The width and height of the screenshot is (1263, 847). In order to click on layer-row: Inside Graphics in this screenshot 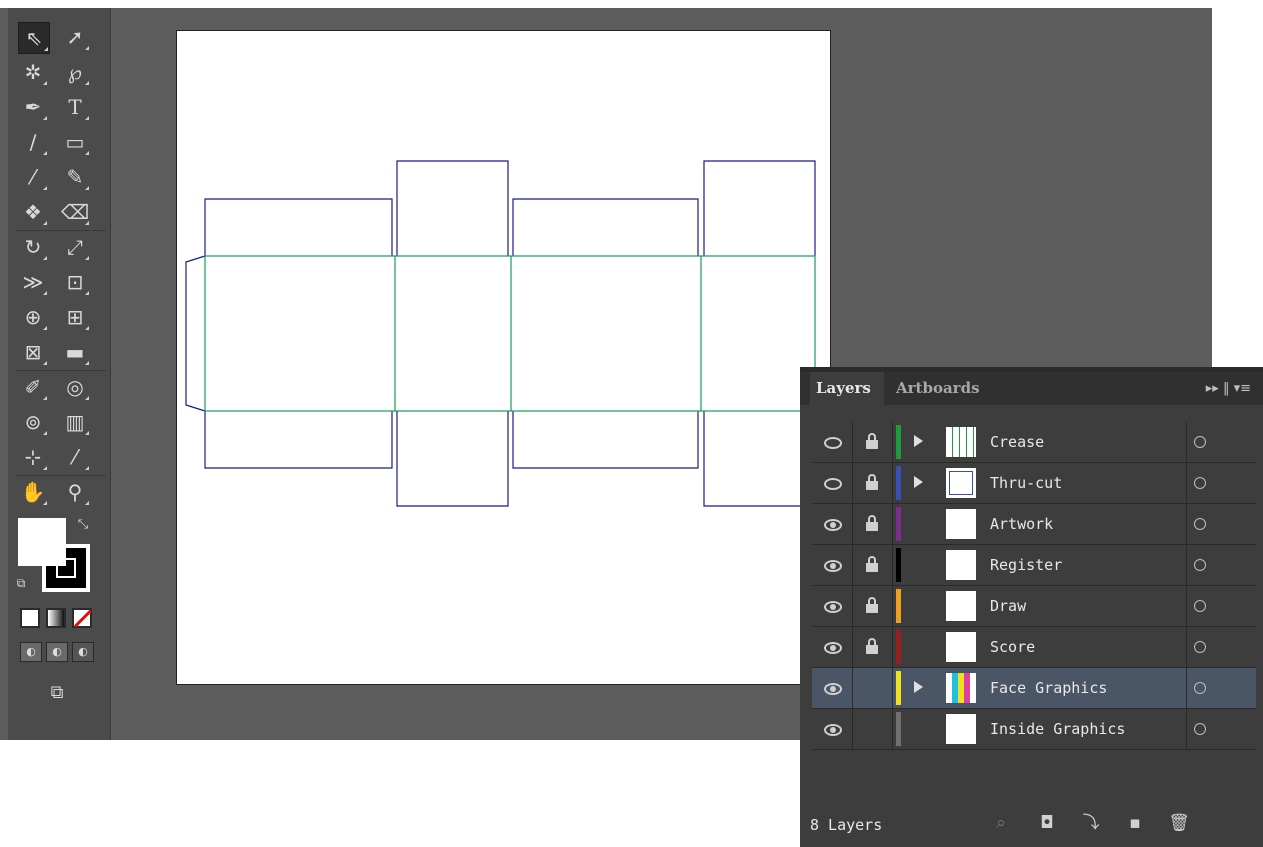, I will do `click(1034, 729)`.